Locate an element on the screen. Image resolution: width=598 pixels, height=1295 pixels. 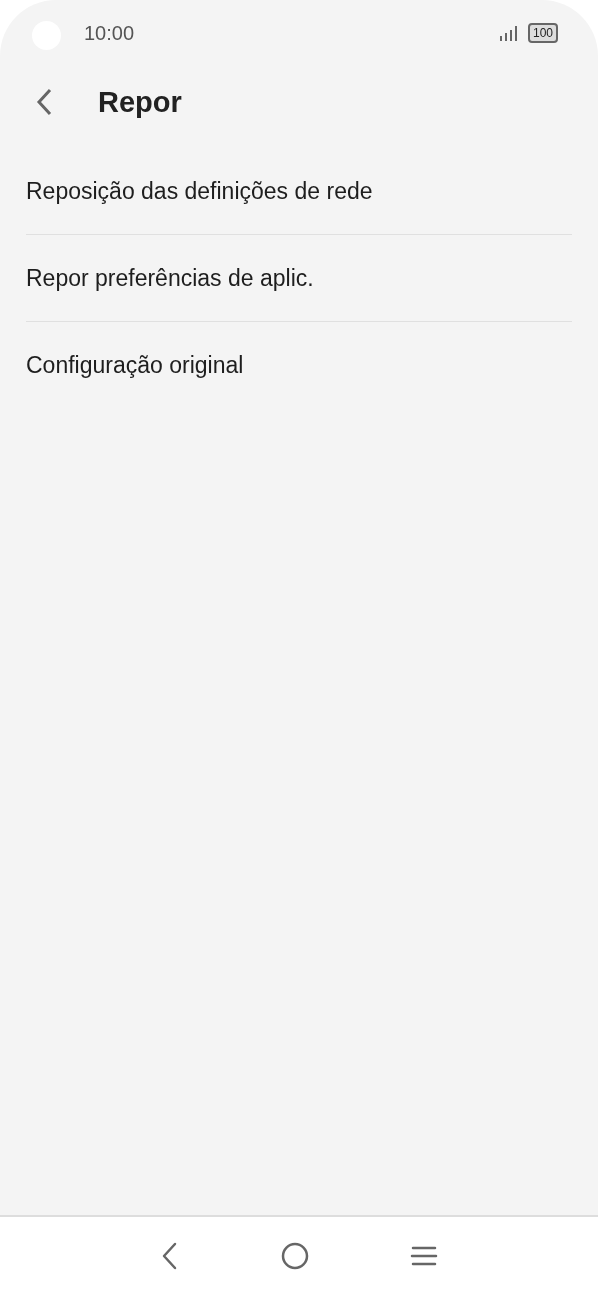
signal-icon is located at coordinates (508, 33).